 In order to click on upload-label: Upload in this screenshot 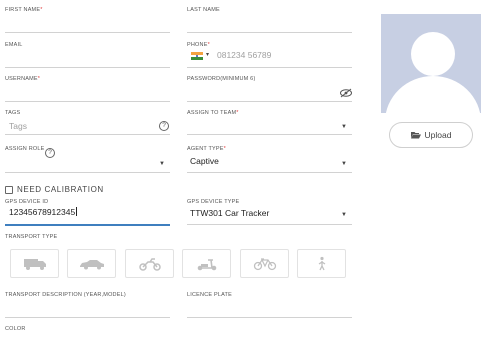, I will do `click(438, 135)`.